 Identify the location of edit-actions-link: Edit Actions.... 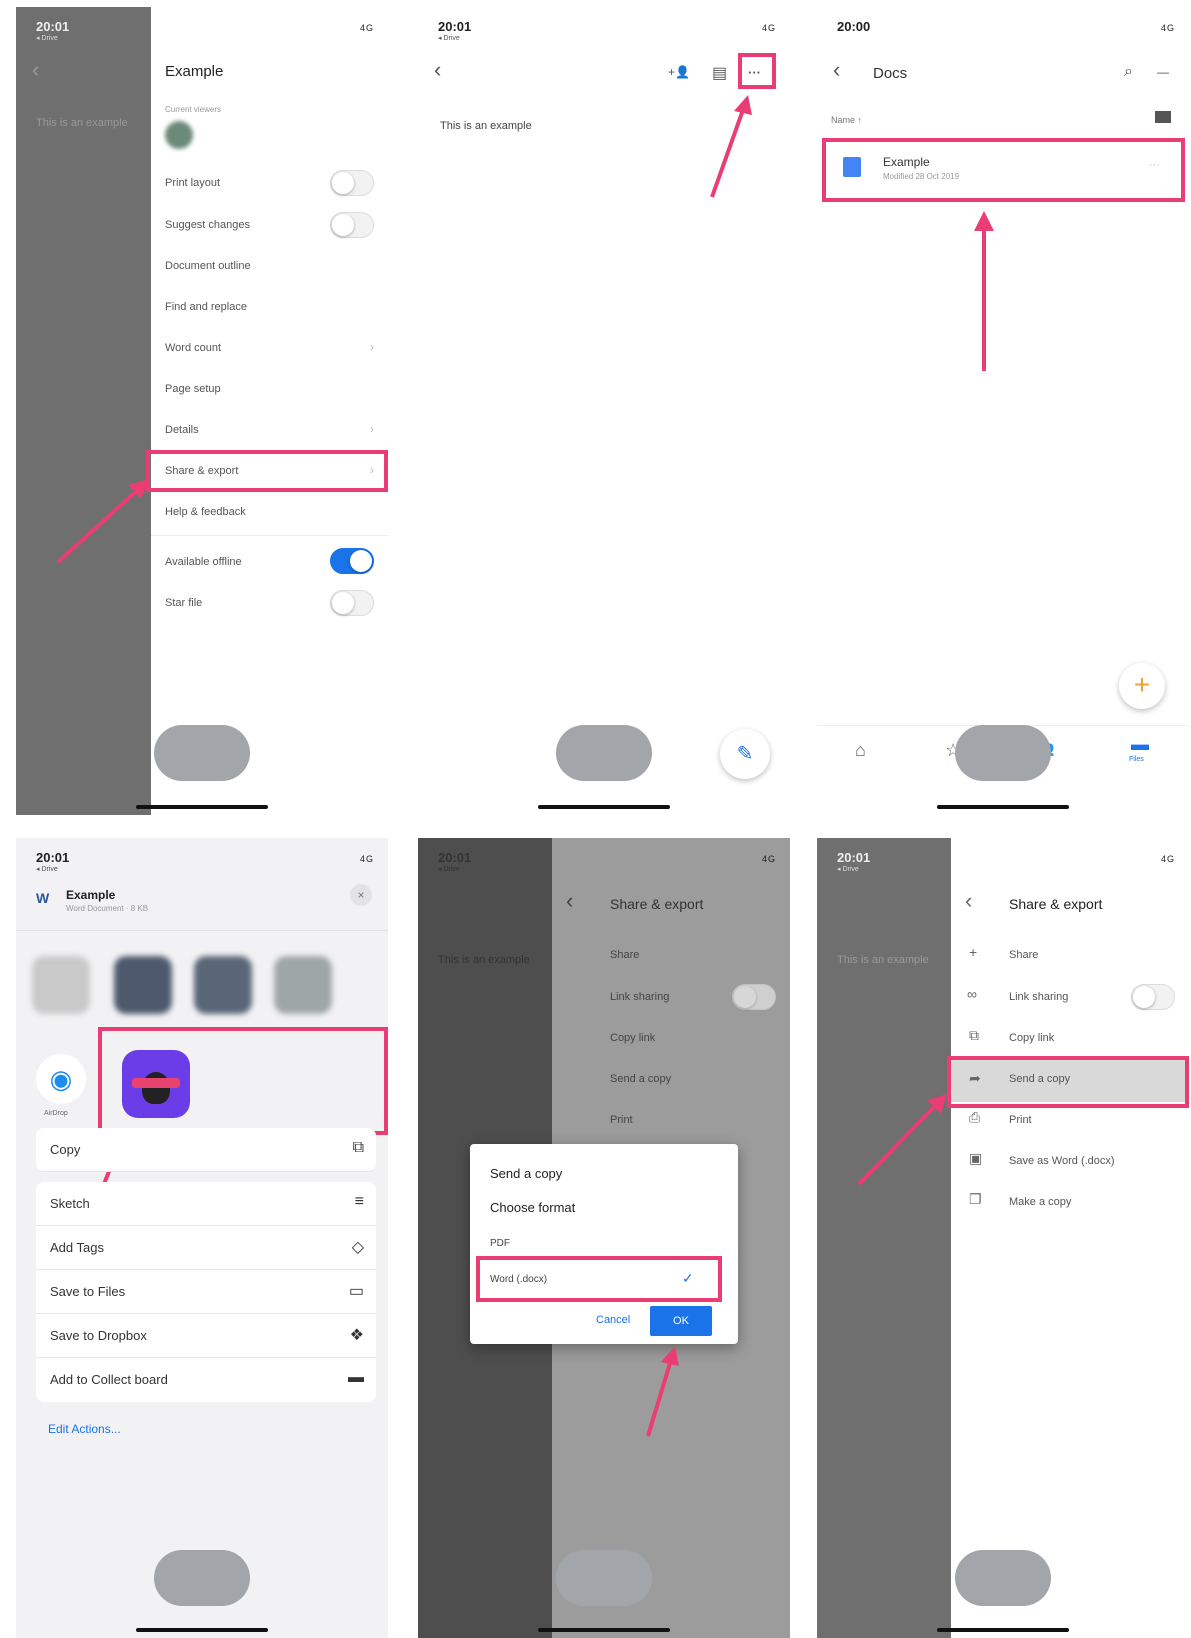
(84, 1429).